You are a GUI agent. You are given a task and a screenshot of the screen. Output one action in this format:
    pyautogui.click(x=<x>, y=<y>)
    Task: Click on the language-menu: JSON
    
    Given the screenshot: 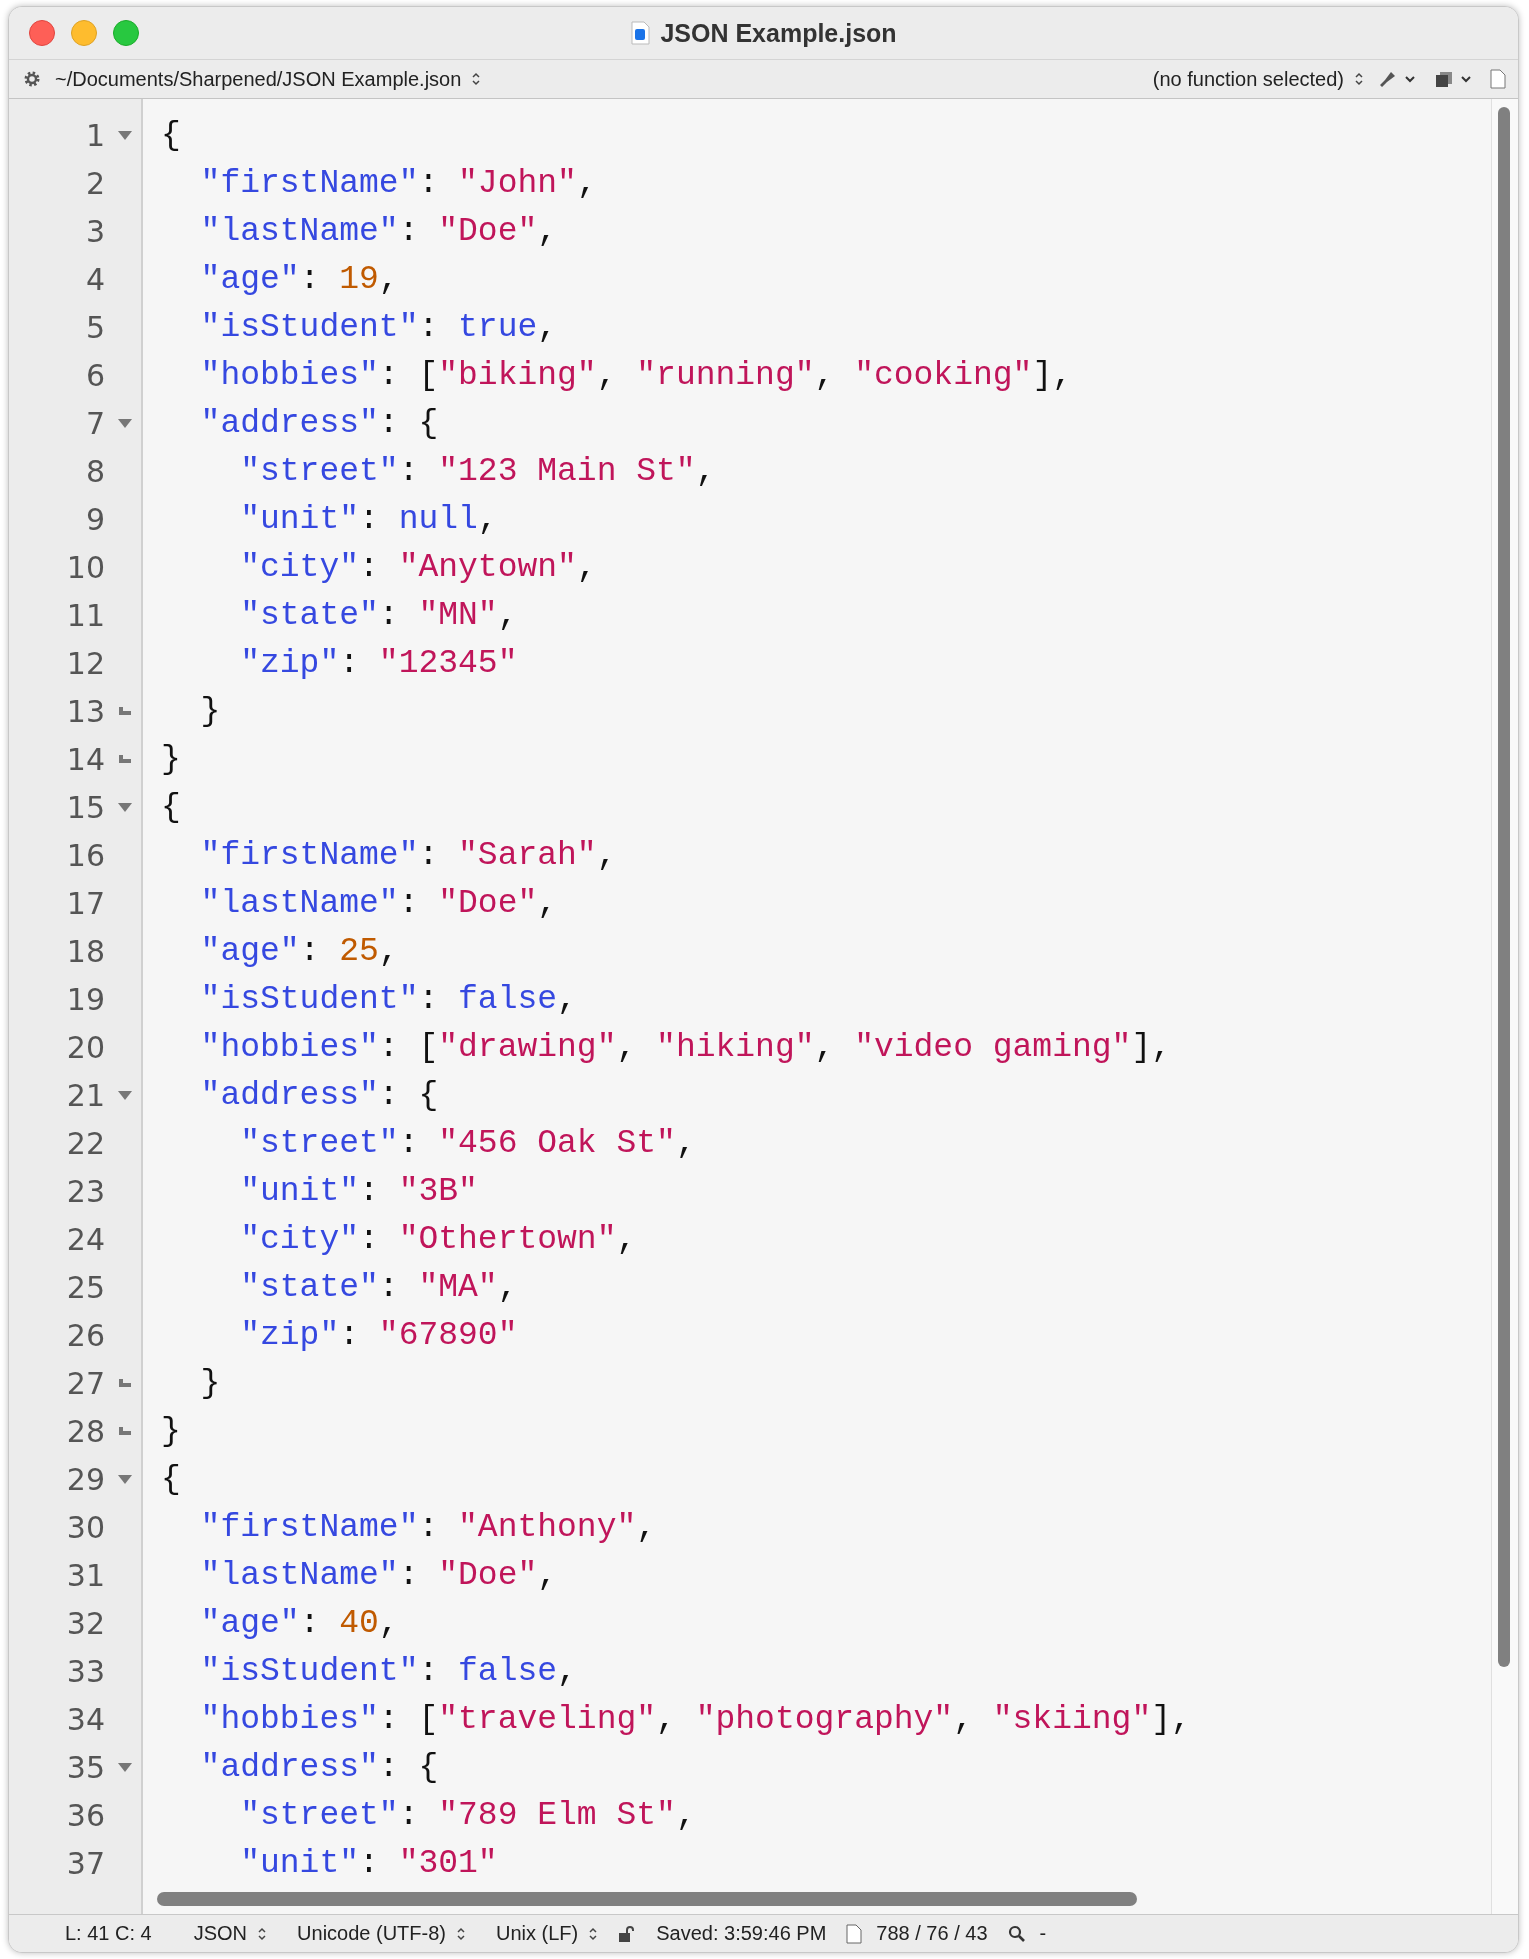 What is the action you would take?
    pyautogui.click(x=230, y=1933)
    